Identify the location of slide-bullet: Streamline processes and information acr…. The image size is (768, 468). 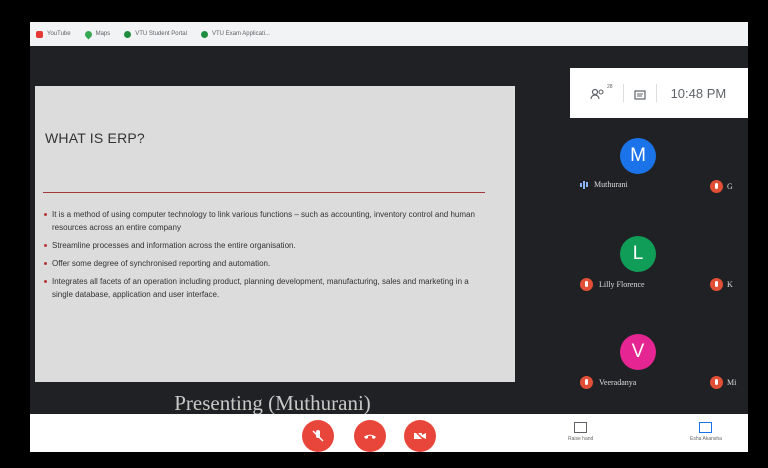
(263, 245).